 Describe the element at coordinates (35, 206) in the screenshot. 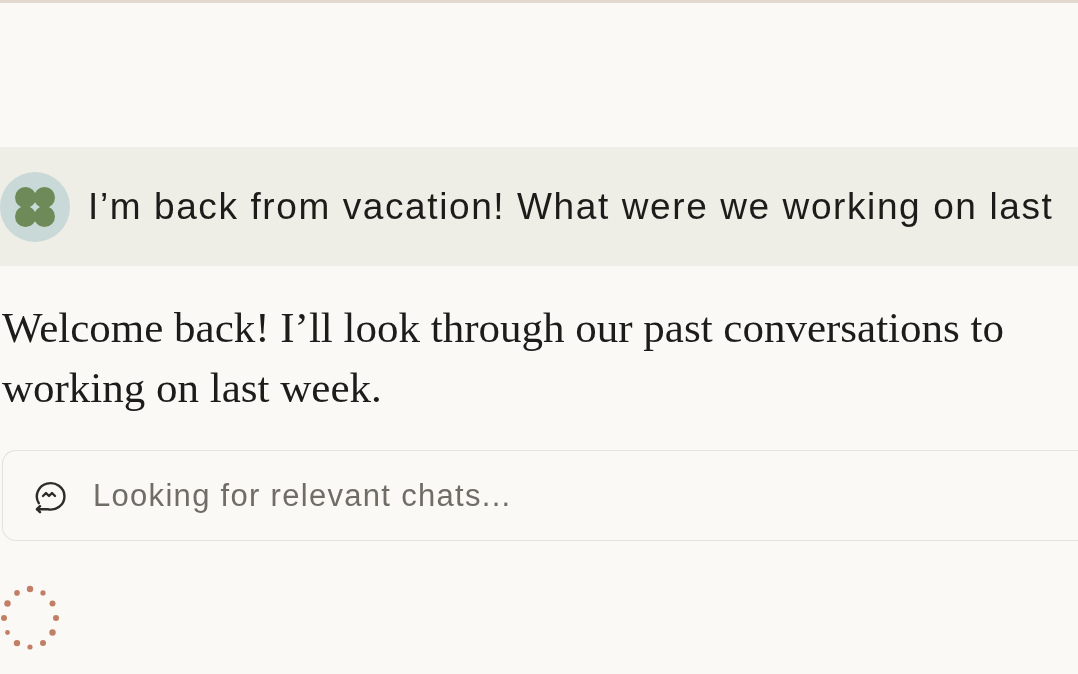

I see `clover-avatar-icon` at that location.